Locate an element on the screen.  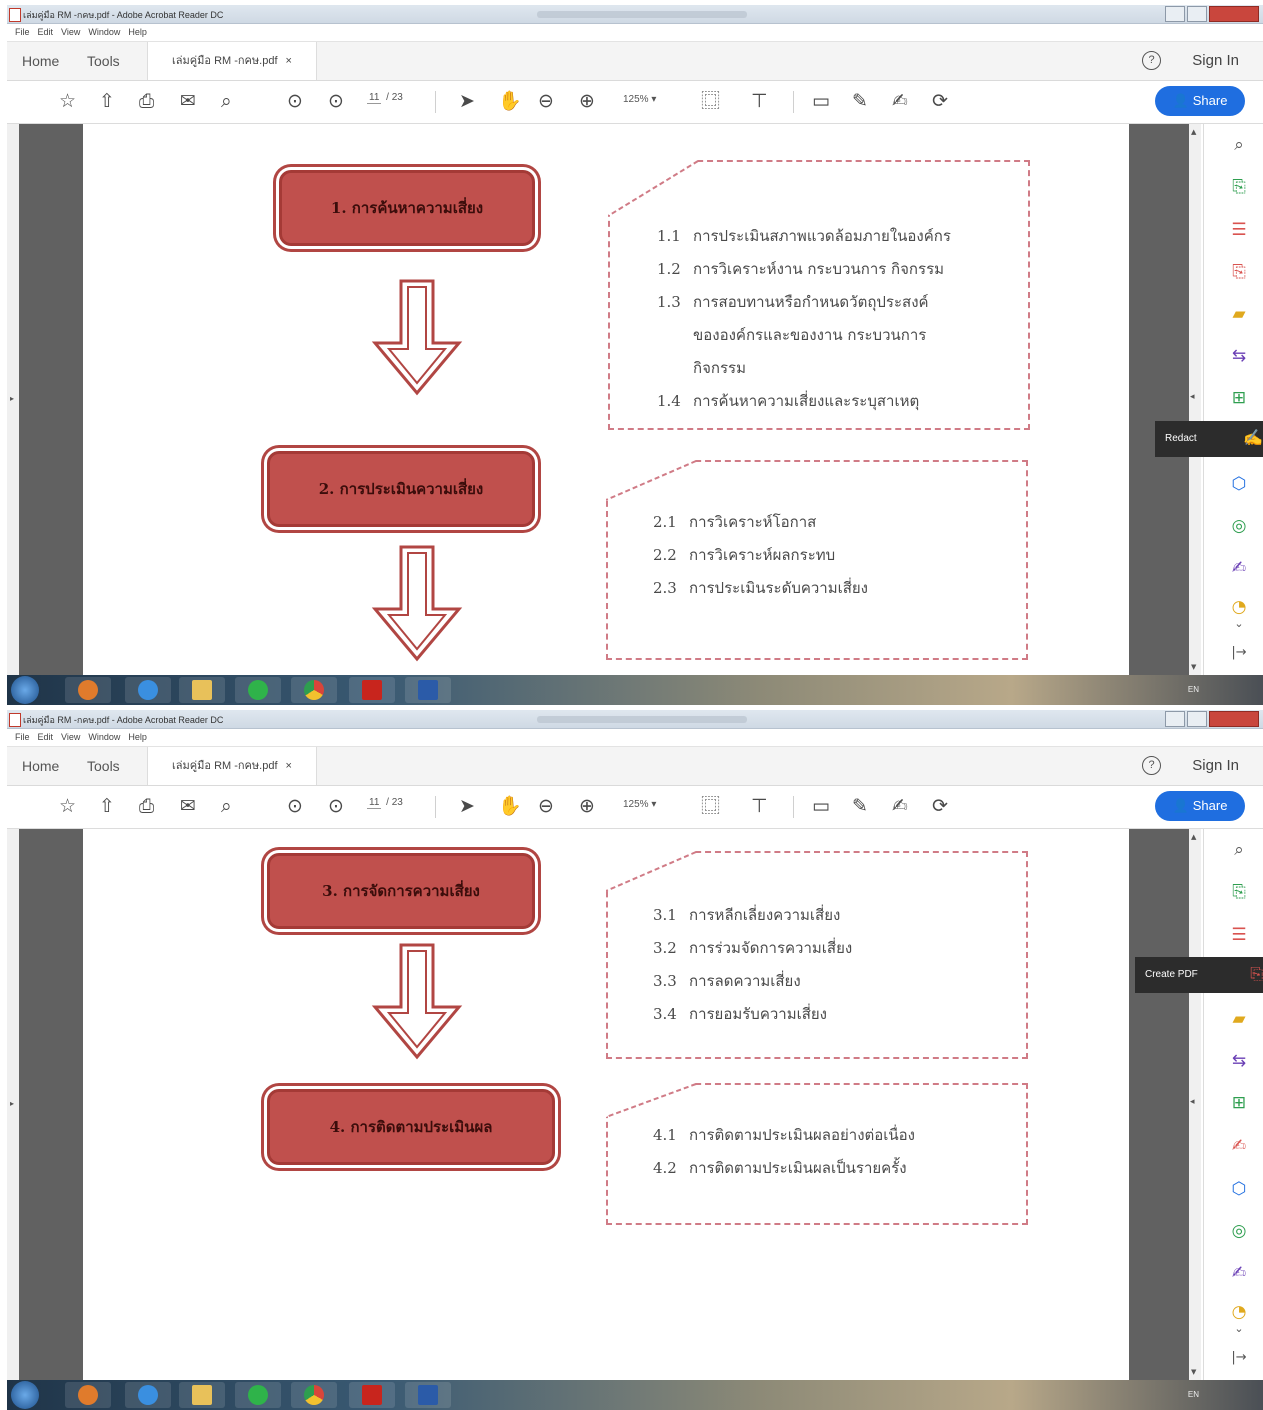
scroll-mode-icon: ⊤ is located at coordinates (759, 806).